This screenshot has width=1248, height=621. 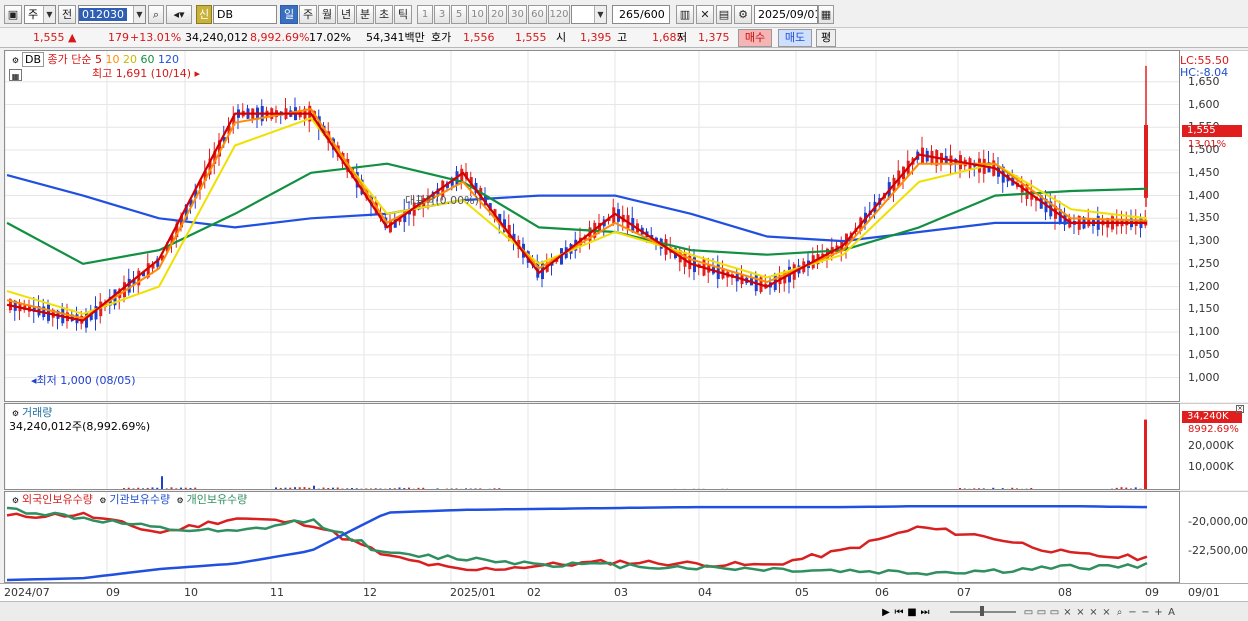 I want to click on volume-panel: ⚙ 거래량 34,240,012주(8,992.69%), so click(x=592, y=446).